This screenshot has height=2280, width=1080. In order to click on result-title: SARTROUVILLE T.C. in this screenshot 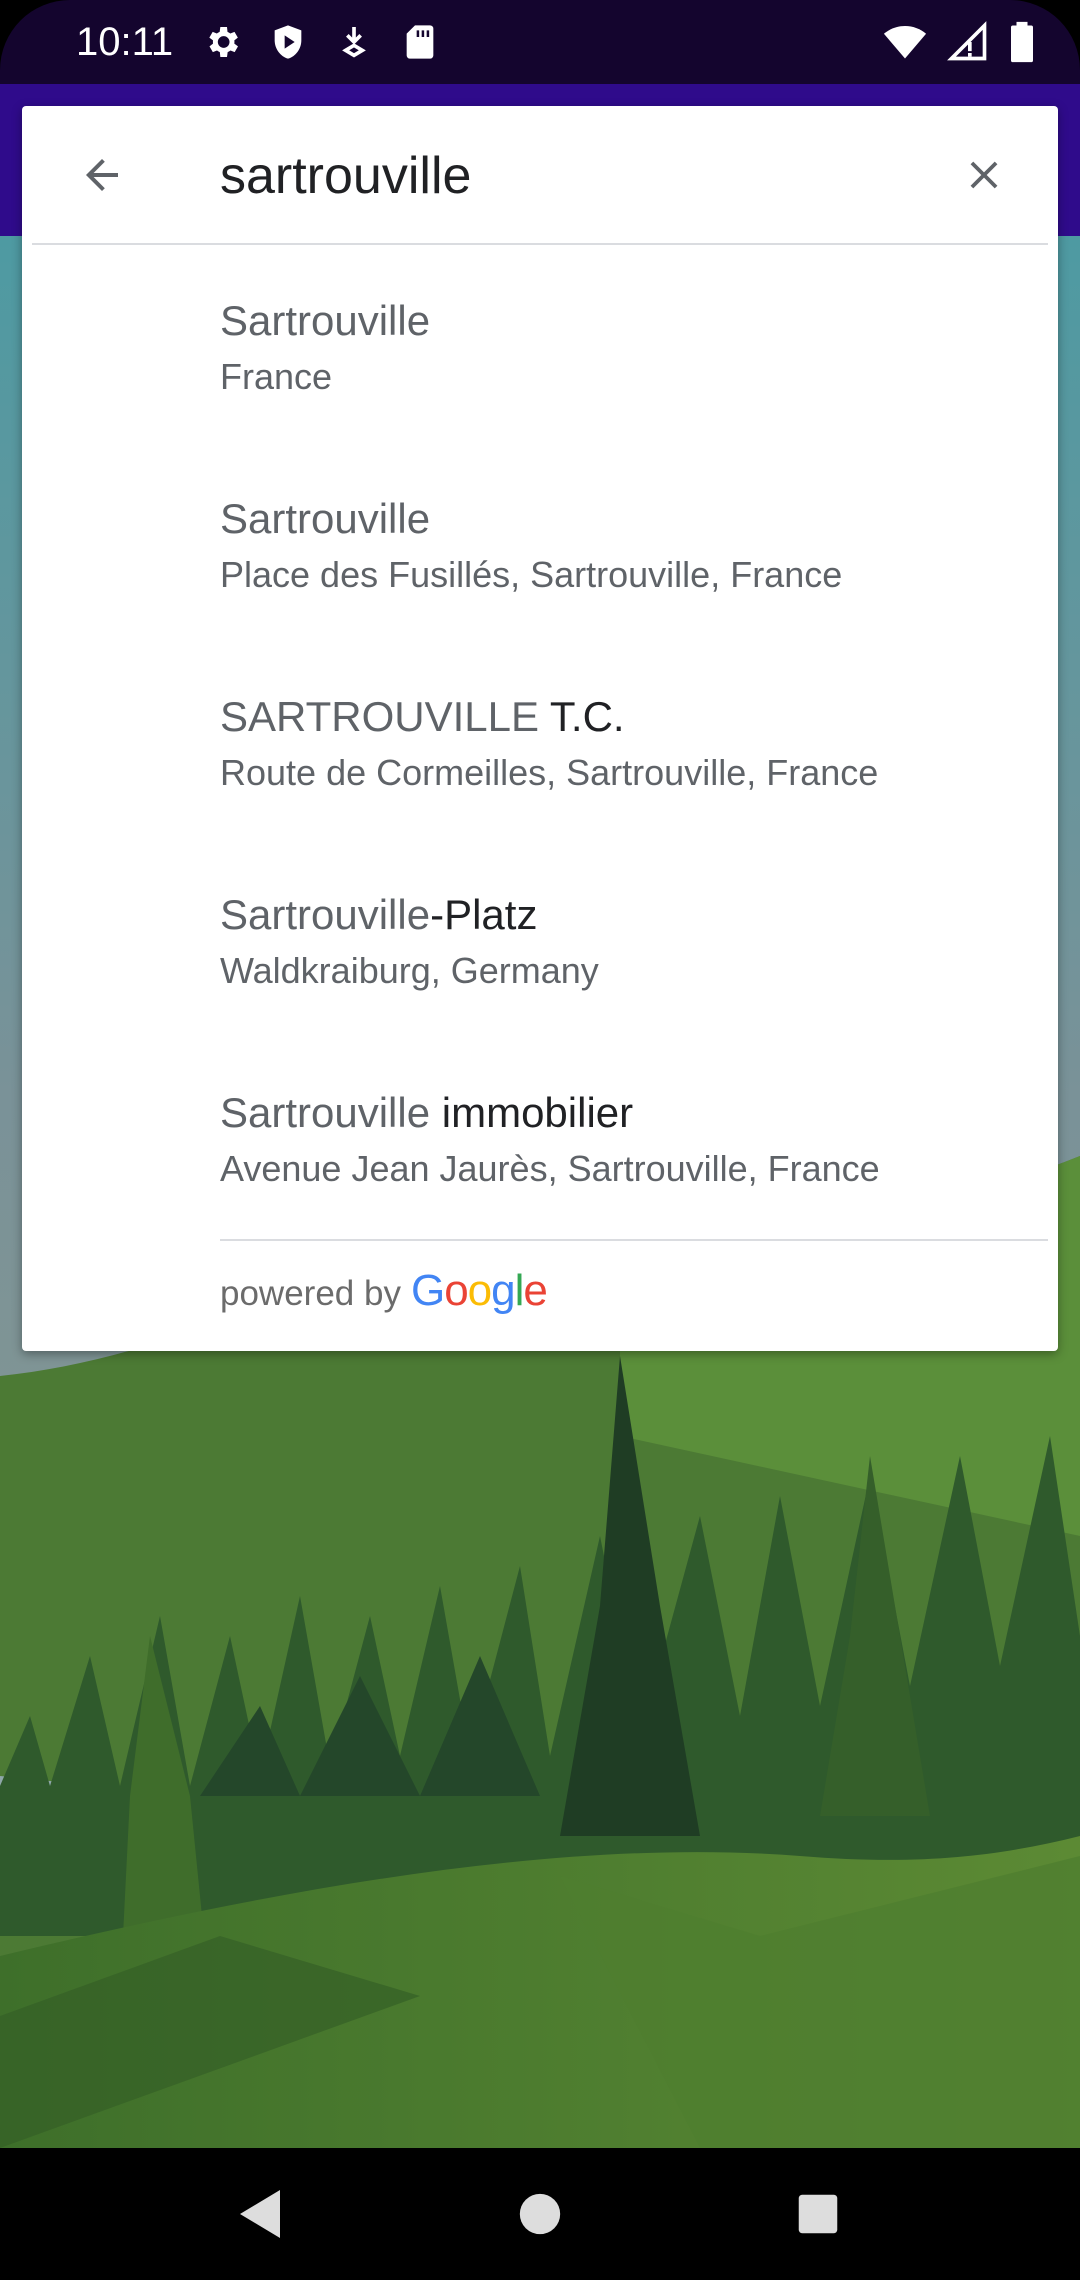, I will do `click(422, 717)`.